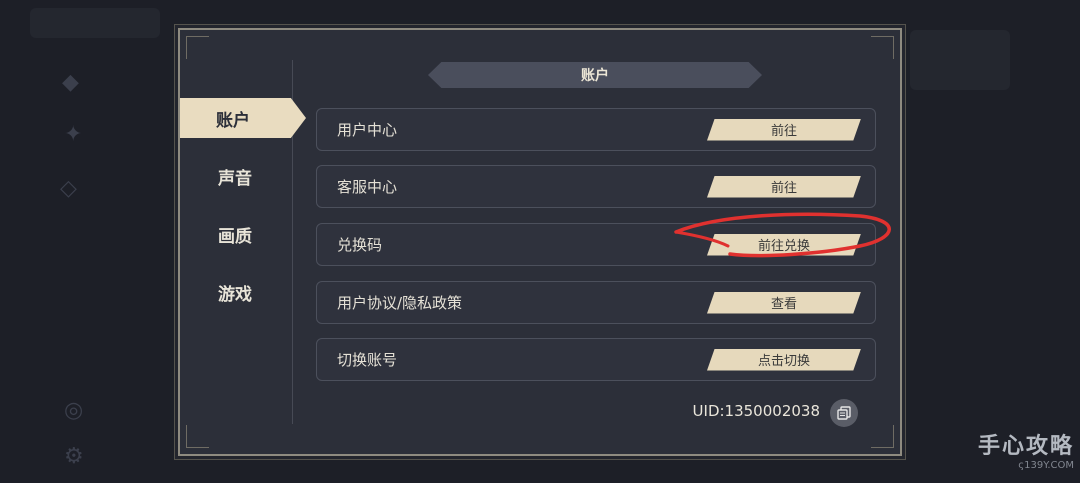 This screenshot has width=1080, height=483. What do you see at coordinates (68, 188) in the screenshot?
I see `background-icon: ◇` at bounding box center [68, 188].